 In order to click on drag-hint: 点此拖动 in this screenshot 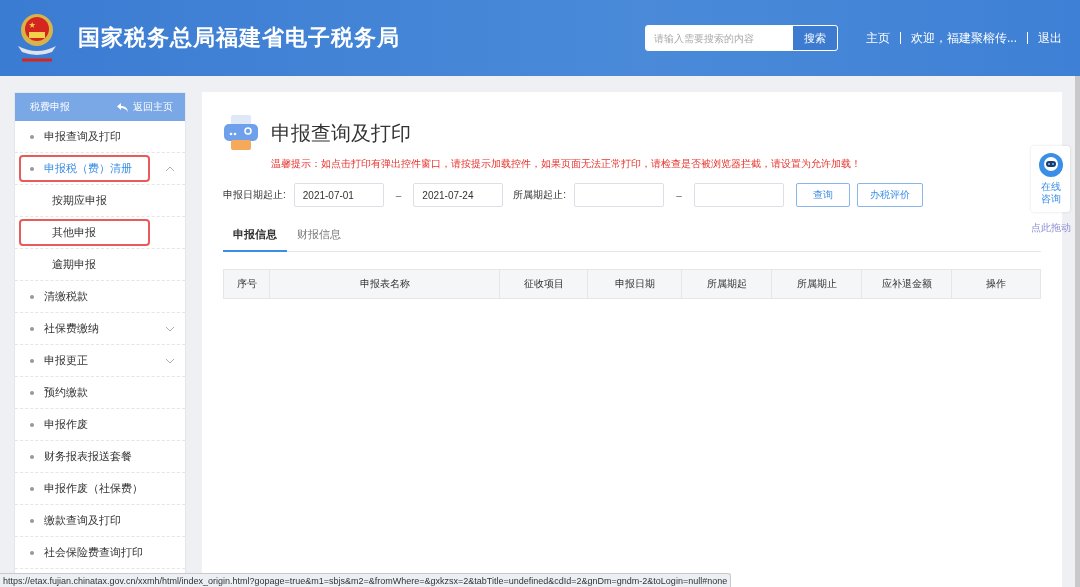, I will do `click(1051, 228)`.